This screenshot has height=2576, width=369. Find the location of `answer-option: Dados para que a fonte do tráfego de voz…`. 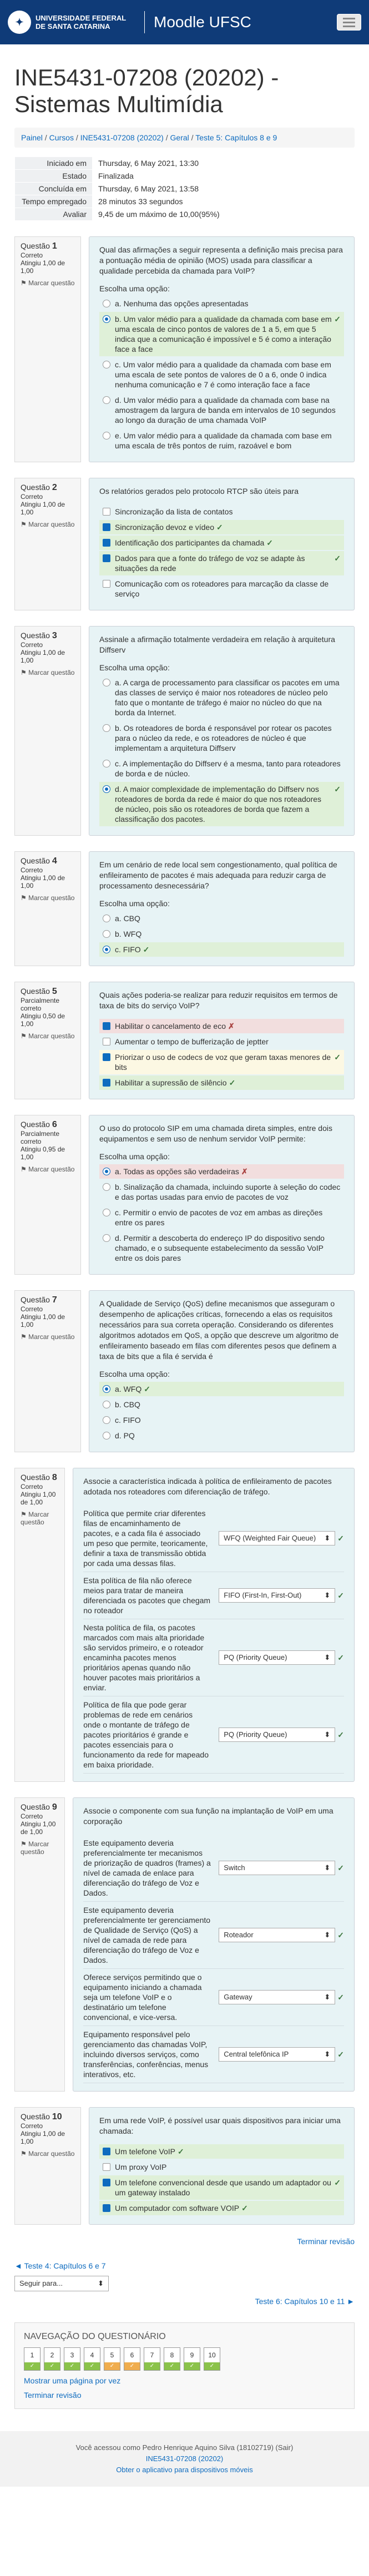

answer-option: Dados para que a fonte do tráfego de voz… is located at coordinates (221, 563).